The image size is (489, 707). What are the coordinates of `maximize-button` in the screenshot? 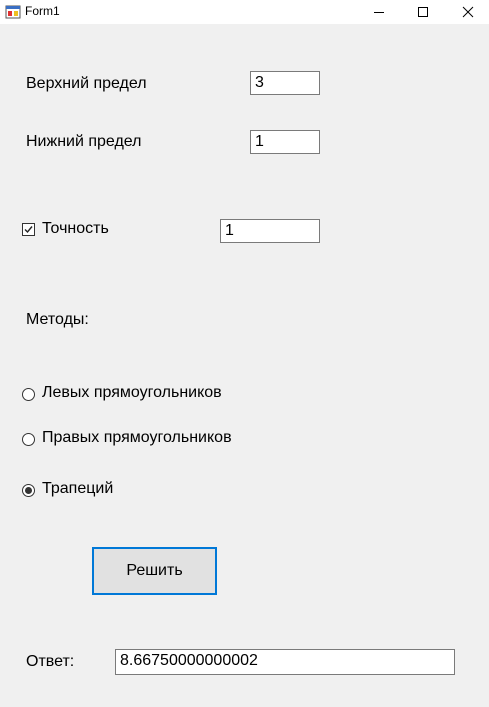 It's located at (423, 12).